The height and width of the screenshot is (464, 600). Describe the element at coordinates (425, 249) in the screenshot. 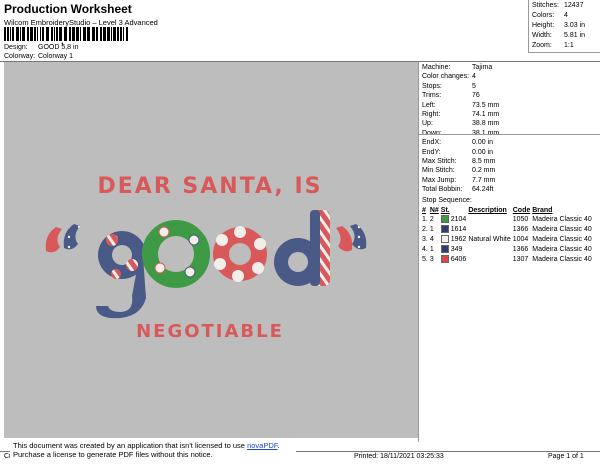

I see `cell-num: 4.` at that location.